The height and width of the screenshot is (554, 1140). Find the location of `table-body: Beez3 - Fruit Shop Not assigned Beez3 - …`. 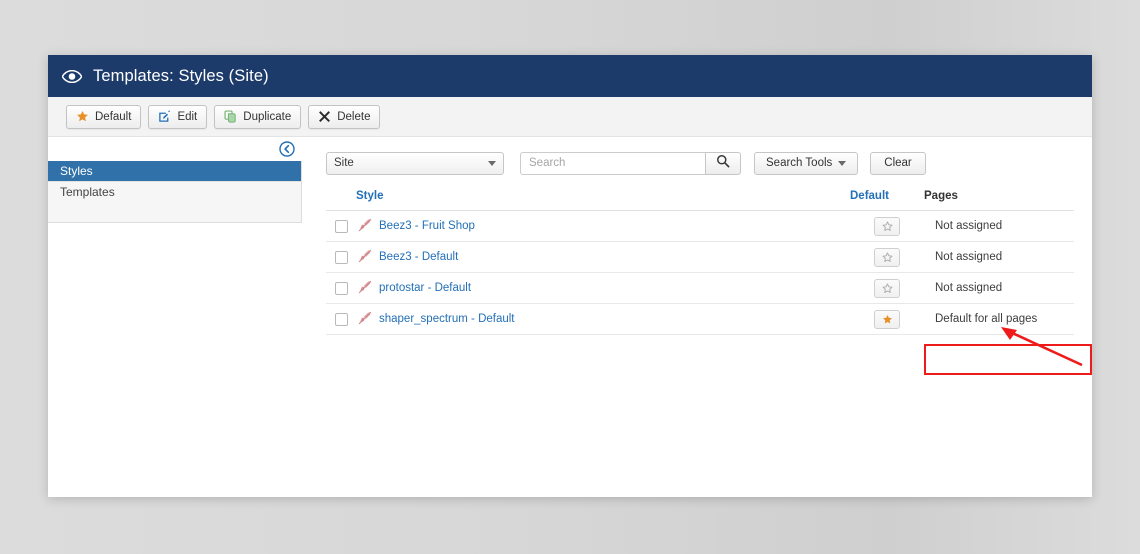

table-body: Beez3 - Fruit Shop Not assigned Beez3 - … is located at coordinates (700, 272).